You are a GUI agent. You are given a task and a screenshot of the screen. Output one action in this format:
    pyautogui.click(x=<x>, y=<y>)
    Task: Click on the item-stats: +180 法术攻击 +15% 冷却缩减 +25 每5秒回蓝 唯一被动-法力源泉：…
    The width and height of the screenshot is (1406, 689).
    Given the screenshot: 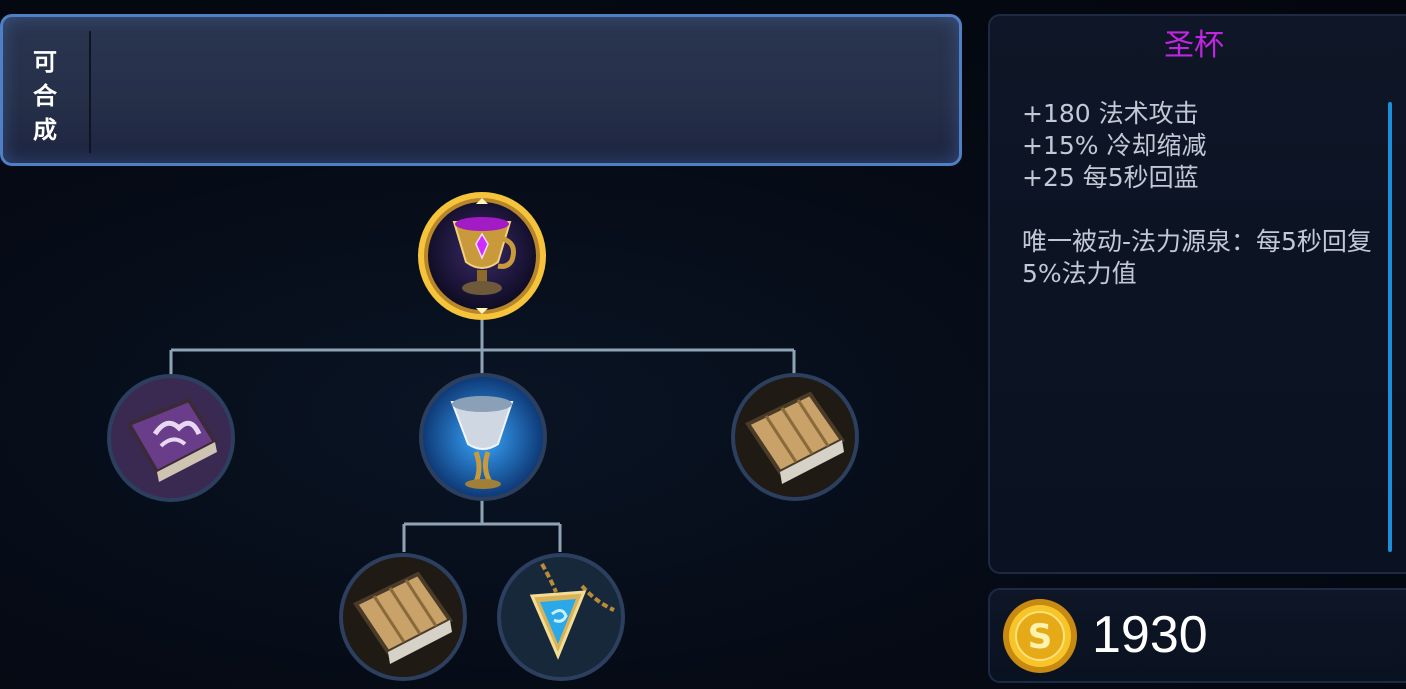 What is the action you would take?
    pyautogui.click(x=1207, y=194)
    